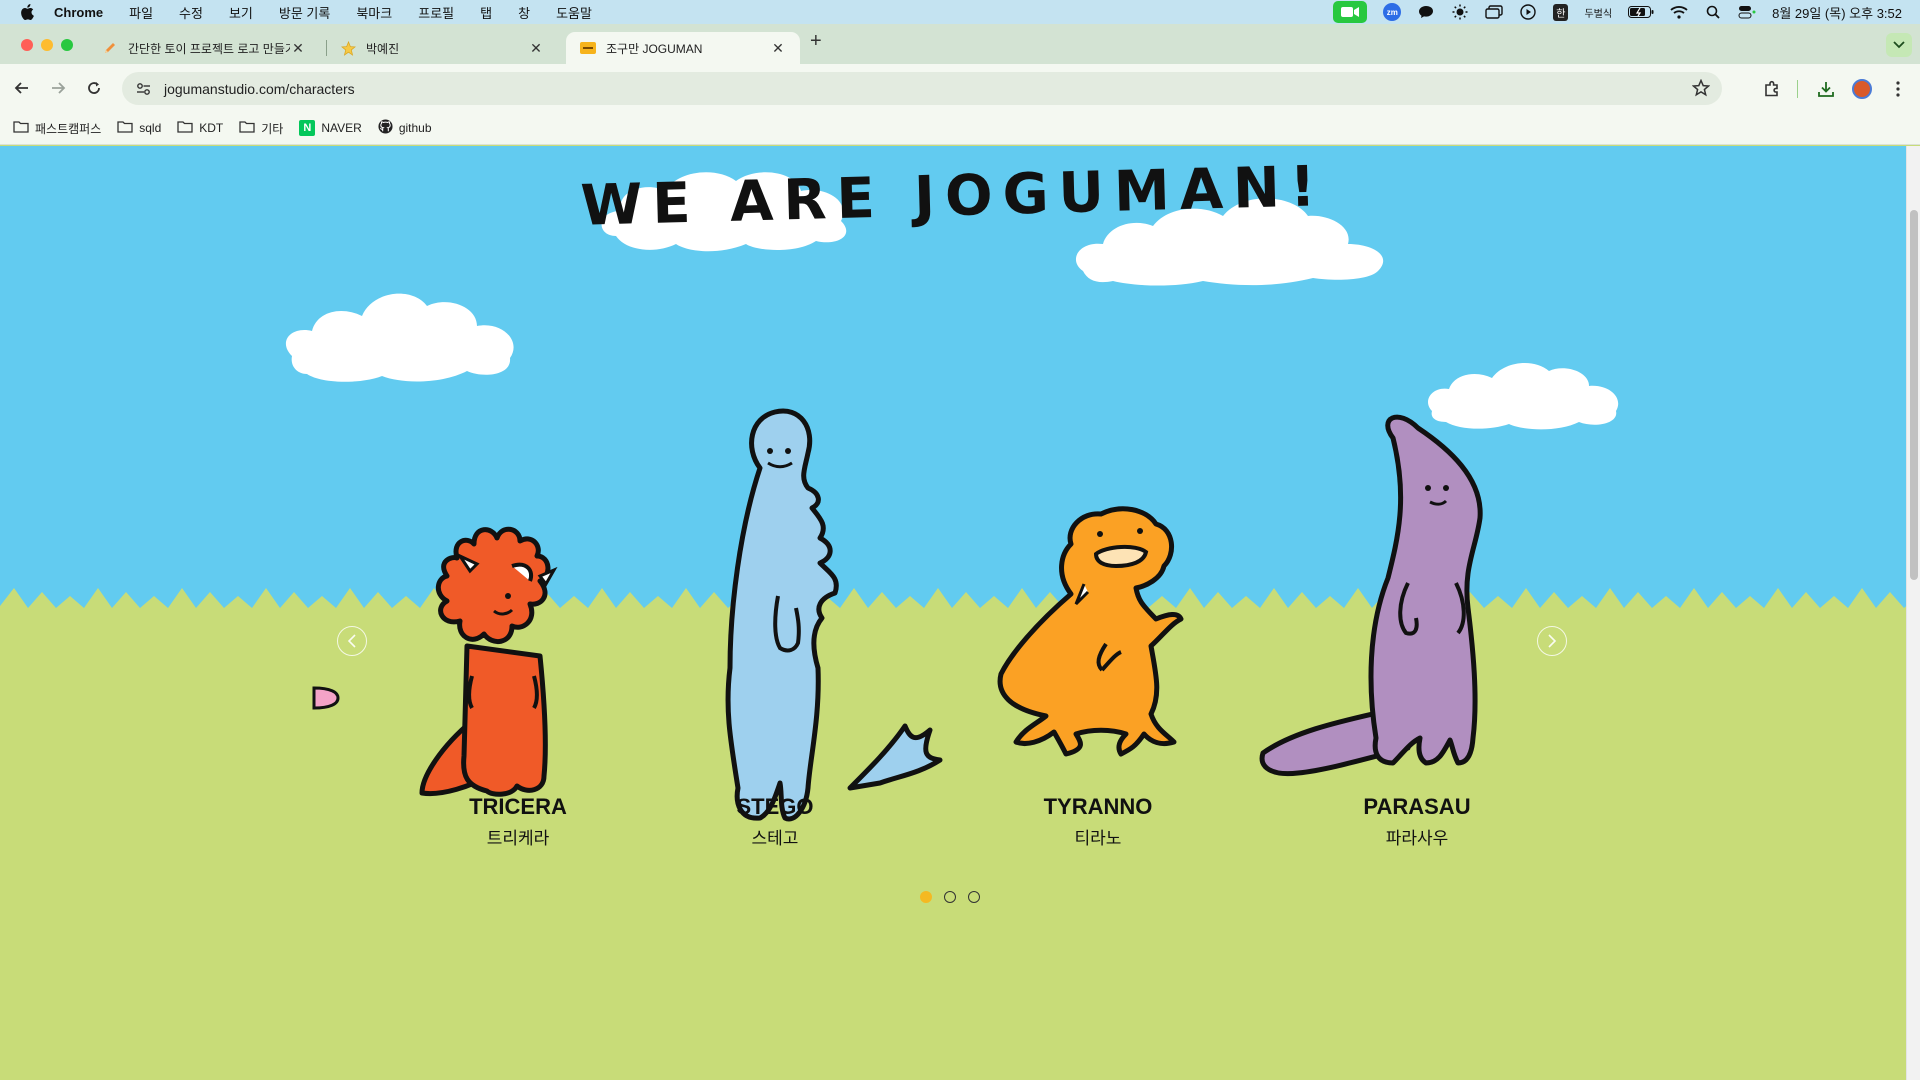 This screenshot has height=1080, width=1920. Describe the element at coordinates (150, 128) in the screenshot. I see `bookmark-label: sqld` at that location.